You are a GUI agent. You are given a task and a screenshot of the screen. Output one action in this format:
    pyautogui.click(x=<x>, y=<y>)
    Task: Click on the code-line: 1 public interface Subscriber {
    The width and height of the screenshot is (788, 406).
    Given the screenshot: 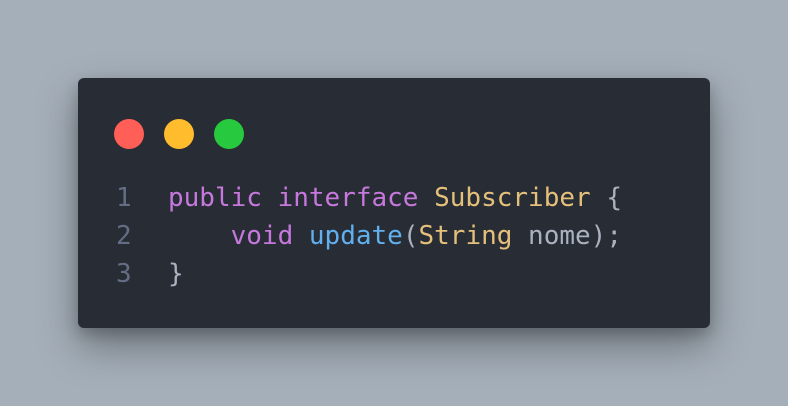 What is the action you would take?
    pyautogui.click(x=394, y=198)
    